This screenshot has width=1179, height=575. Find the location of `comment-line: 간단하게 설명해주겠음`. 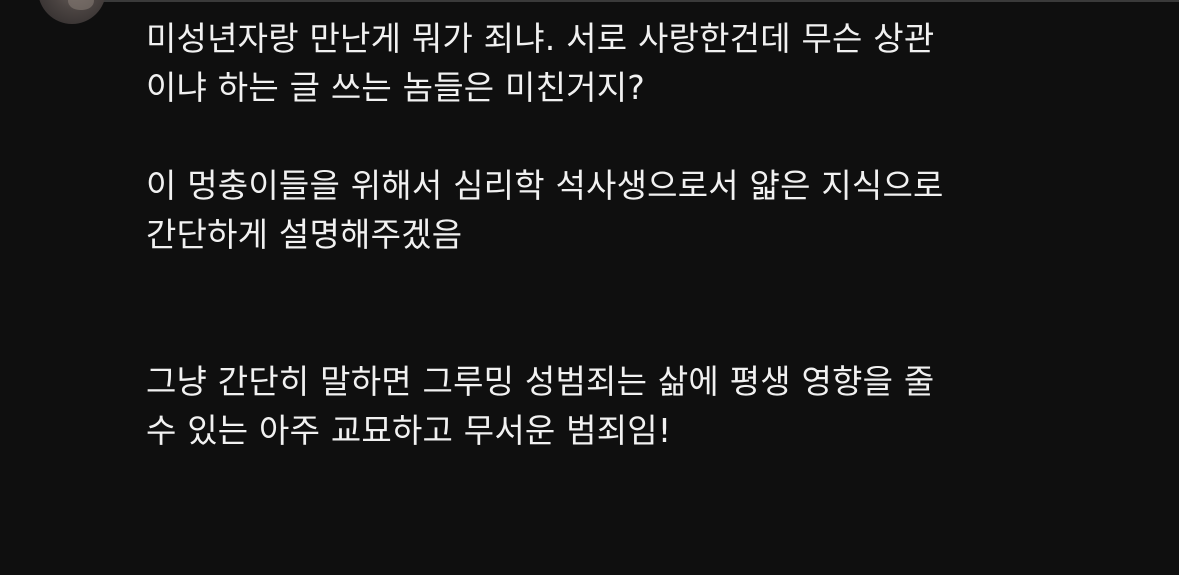

comment-line: 간단하게 설명해주겠음 is located at coordinates (304, 234).